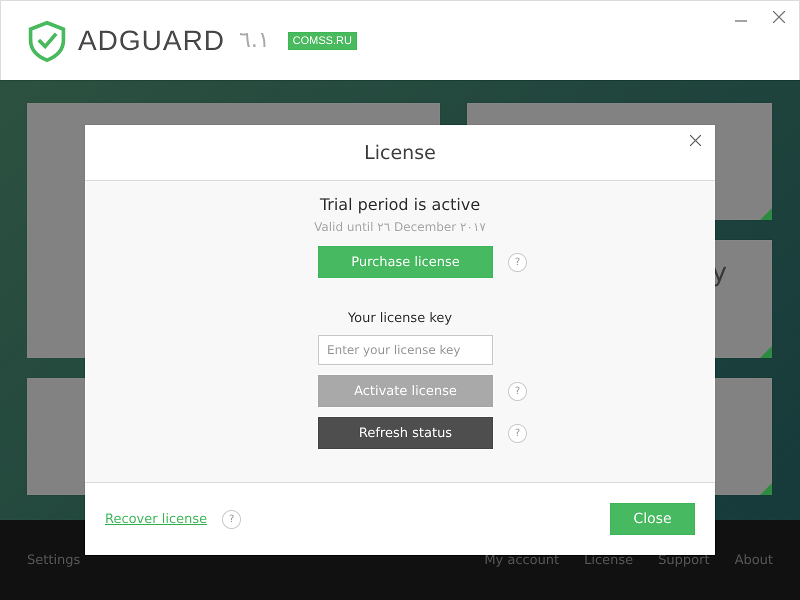 The height and width of the screenshot is (600, 800). Describe the element at coordinates (405, 433) in the screenshot. I see `refresh-button: Refresh status` at that location.